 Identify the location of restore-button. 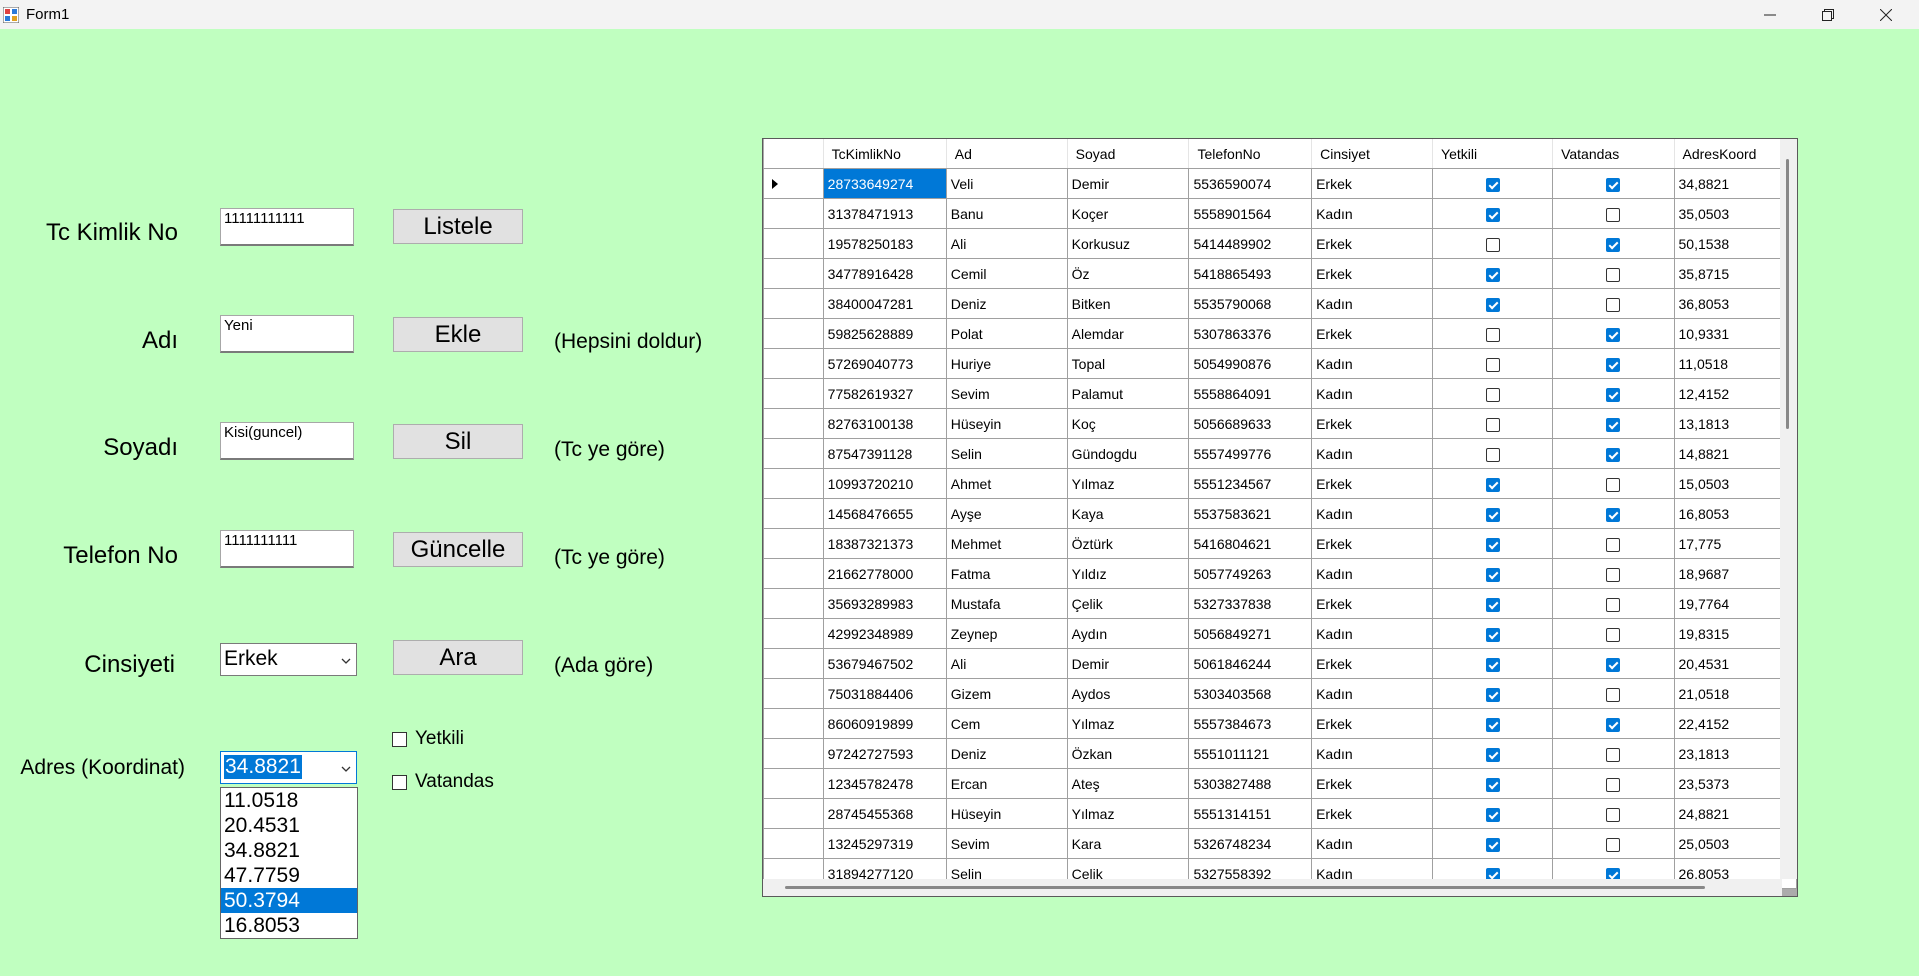
(1828, 14).